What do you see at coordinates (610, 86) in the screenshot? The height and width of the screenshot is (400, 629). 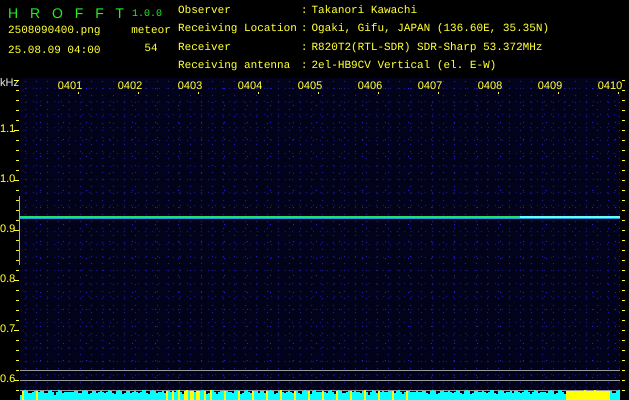 I see `x-axis-label: 0410` at bounding box center [610, 86].